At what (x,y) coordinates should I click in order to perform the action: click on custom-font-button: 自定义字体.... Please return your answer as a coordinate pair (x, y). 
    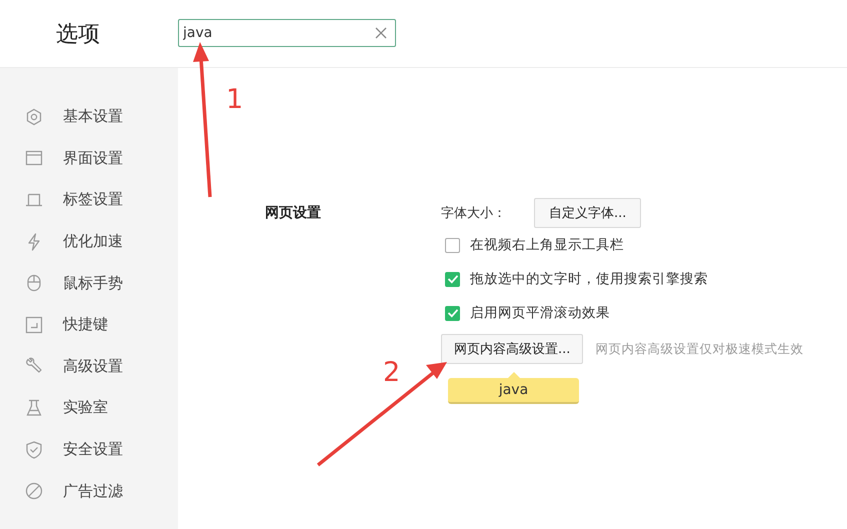
    Looking at the image, I should click on (588, 213).